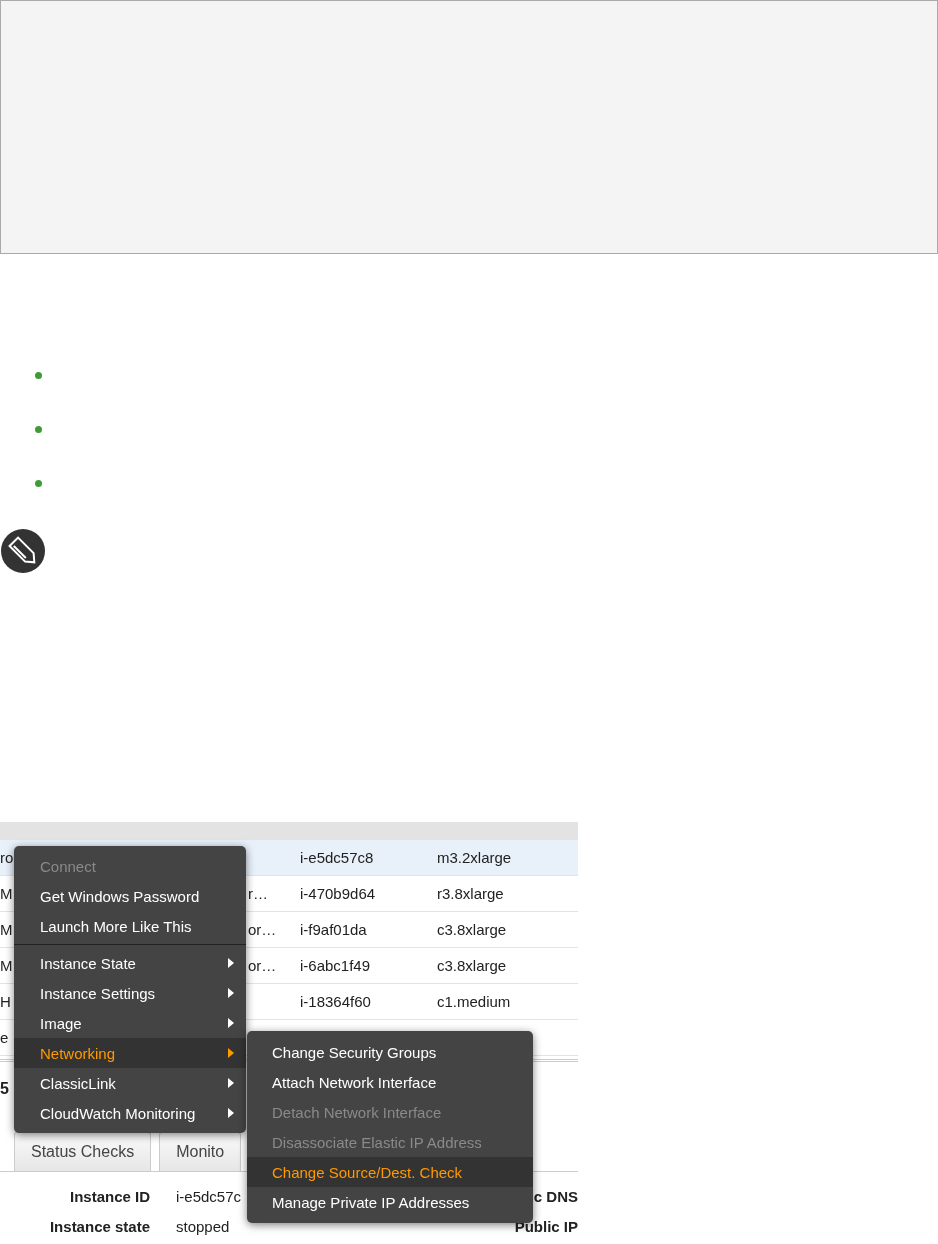  I want to click on field-label: Instance state, so click(99, 1226).